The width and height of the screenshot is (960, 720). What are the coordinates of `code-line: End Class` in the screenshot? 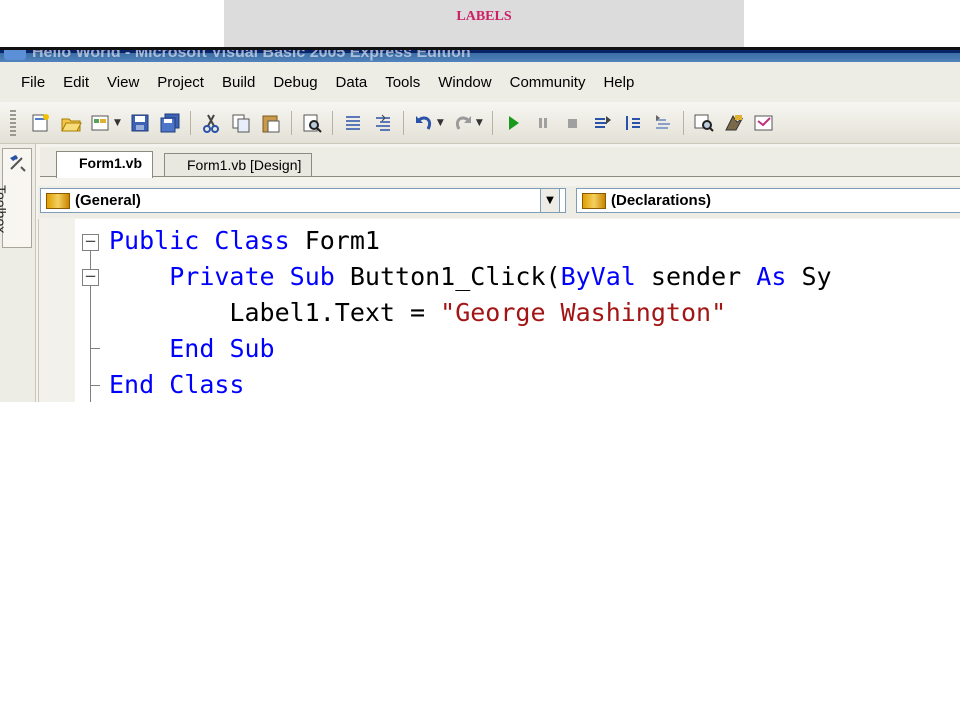 It's located at (177, 384).